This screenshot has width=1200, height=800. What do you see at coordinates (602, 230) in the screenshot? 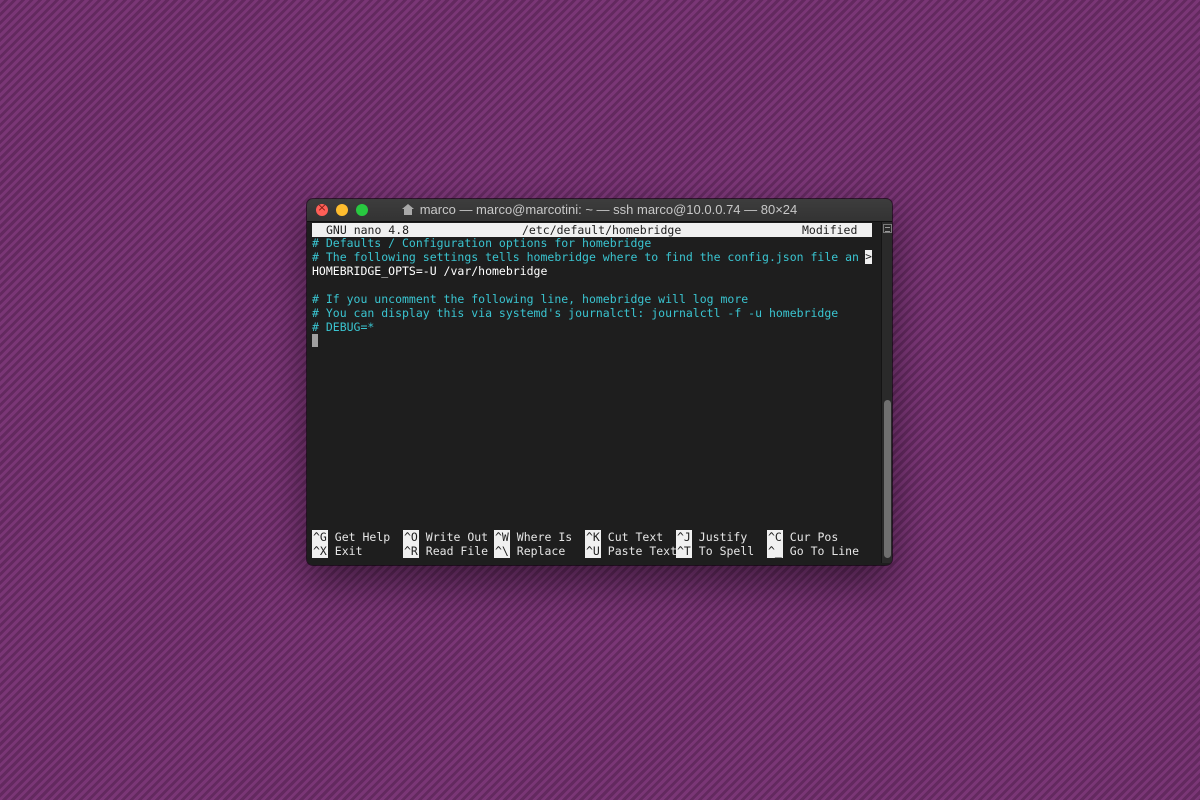
I see `file-path: /etc/default/homebridge` at bounding box center [602, 230].